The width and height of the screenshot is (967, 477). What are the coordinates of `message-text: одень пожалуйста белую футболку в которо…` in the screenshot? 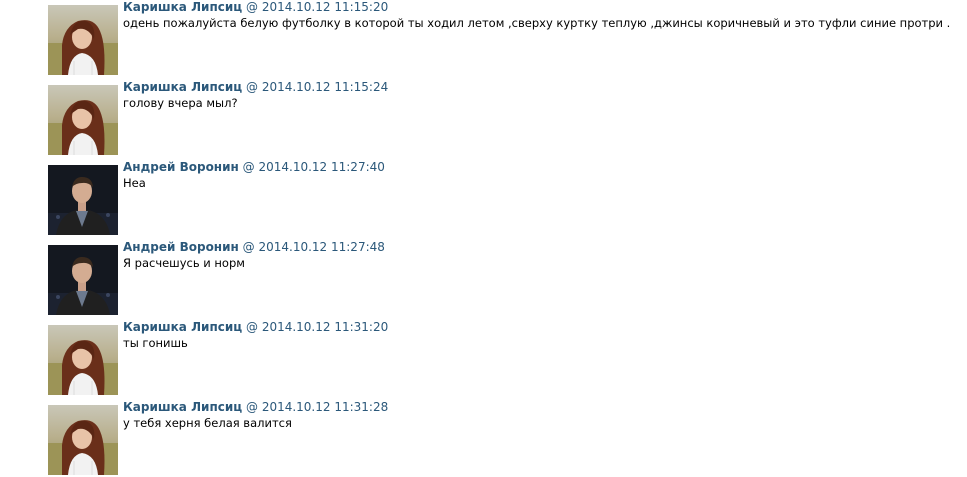 It's located at (537, 23).